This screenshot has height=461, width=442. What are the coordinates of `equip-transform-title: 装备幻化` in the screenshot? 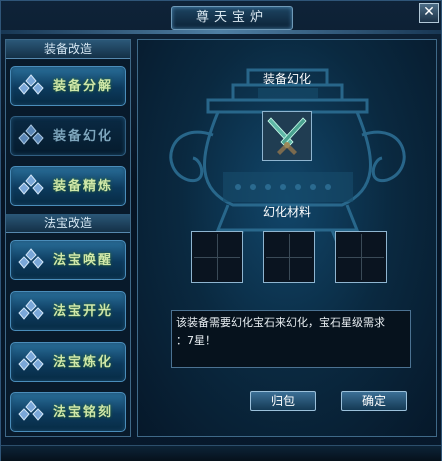 It's located at (286, 79).